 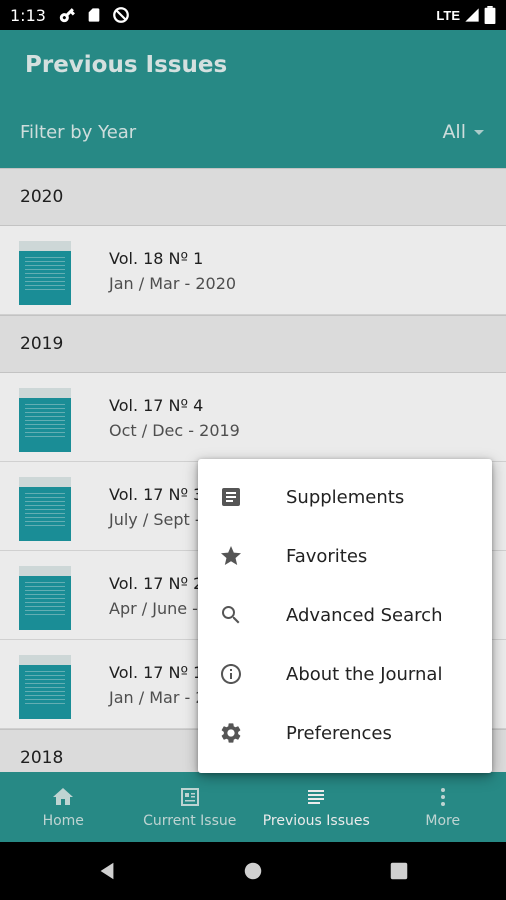 What do you see at coordinates (253, 344) in the screenshot?
I see `year-header: 2019` at bounding box center [253, 344].